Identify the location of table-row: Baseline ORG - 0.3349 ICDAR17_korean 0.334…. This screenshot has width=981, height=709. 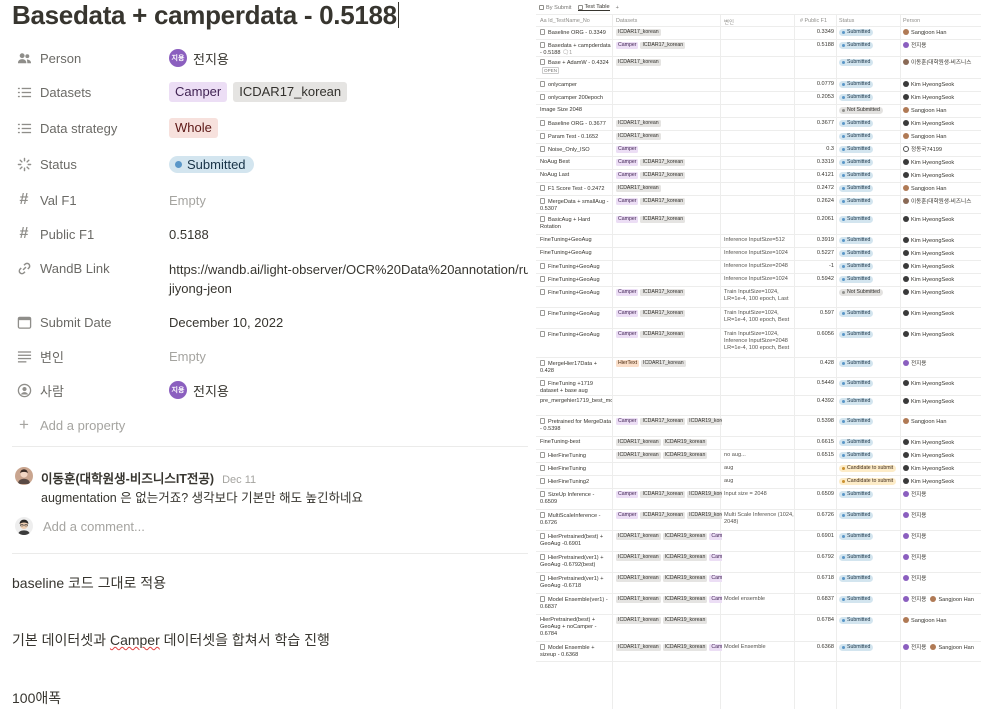
(758, 33).